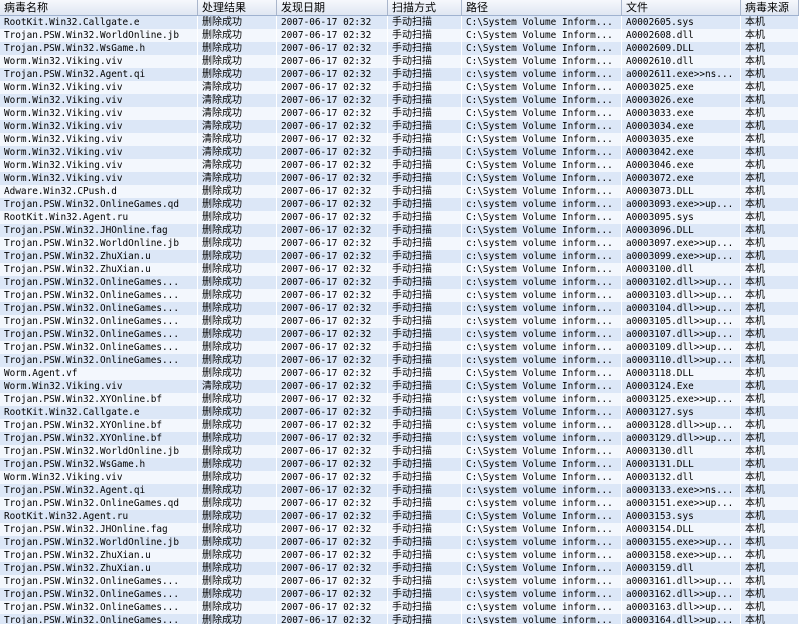 The width and height of the screenshot is (799, 624). What do you see at coordinates (681, 386) in the screenshot?
I see `file-cell: A0003124.Exe` at bounding box center [681, 386].